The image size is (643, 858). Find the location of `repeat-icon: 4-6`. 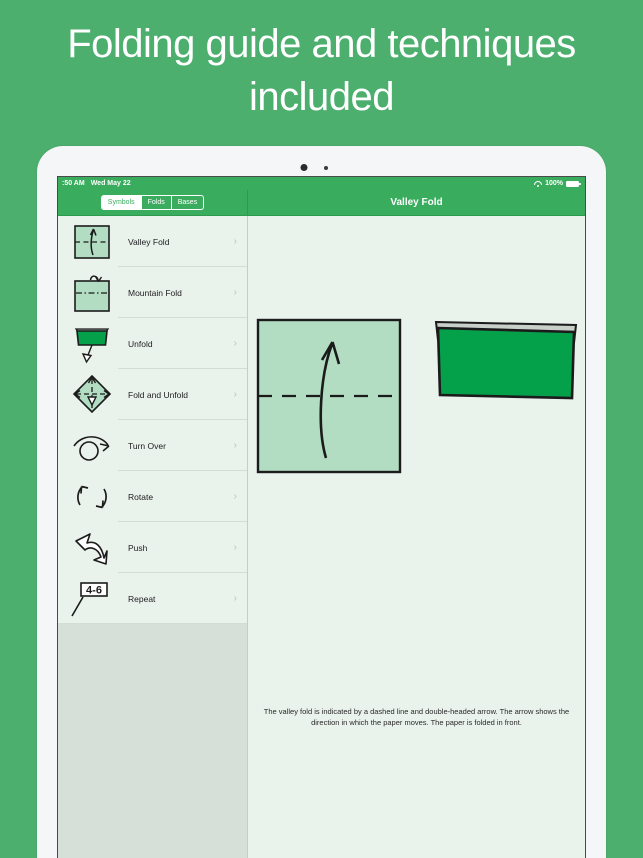

repeat-icon: 4-6 is located at coordinates (92, 599).